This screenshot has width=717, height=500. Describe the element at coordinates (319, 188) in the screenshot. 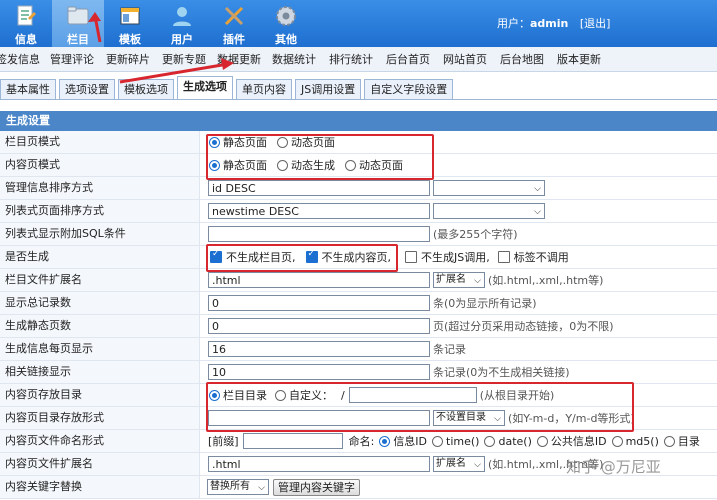

I see `info-sort-input: id DESC` at that location.